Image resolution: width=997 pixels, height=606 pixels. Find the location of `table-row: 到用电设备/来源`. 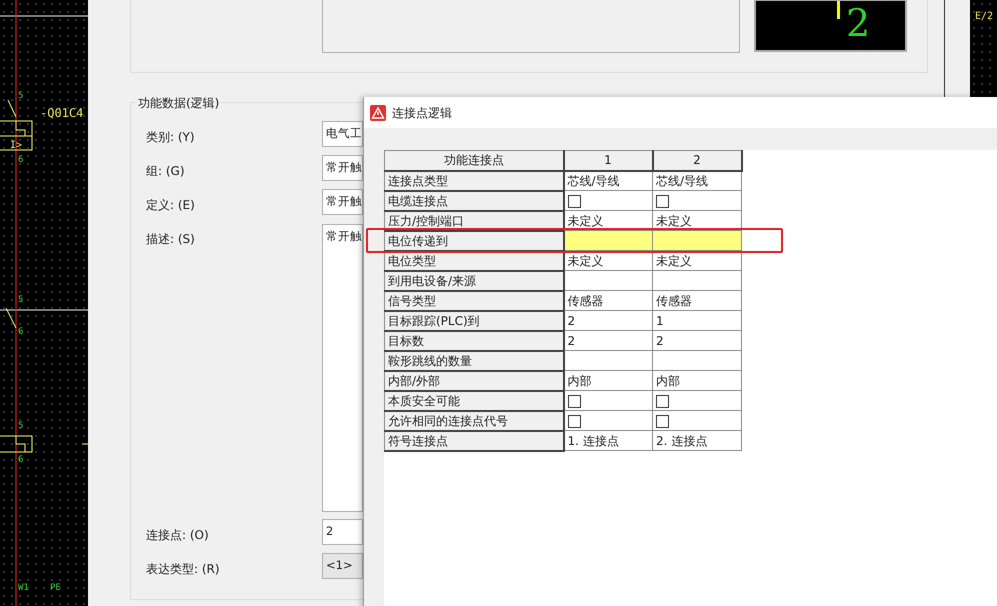

table-row: 到用电设备/来源 is located at coordinates (563, 280).